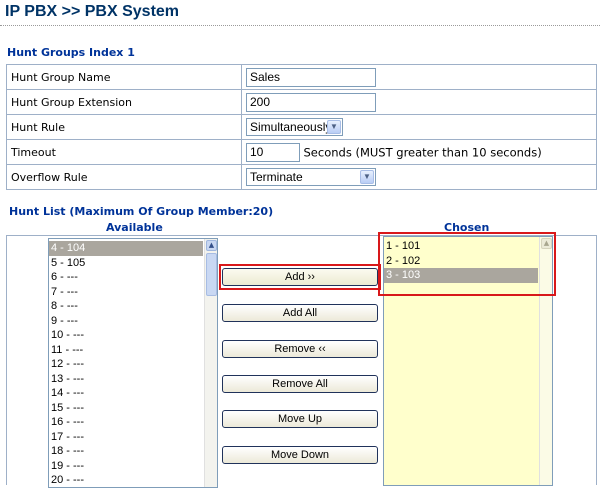 The image size is (600, 488). I want to click on hunt-group-name-label: Hunt Group Name, so click(124, 77).